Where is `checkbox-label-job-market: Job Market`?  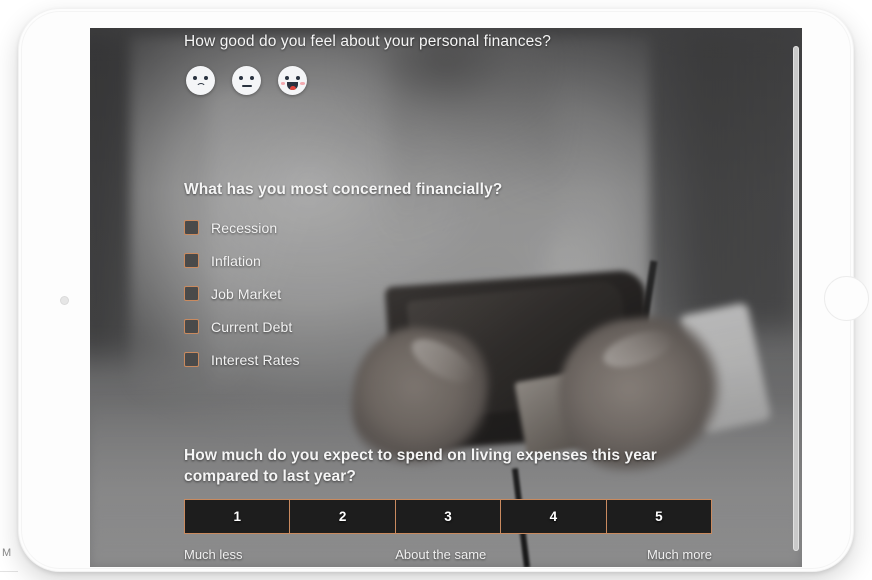 checkbox-label-job-market: Job Market is located at coordinates (246, 293).